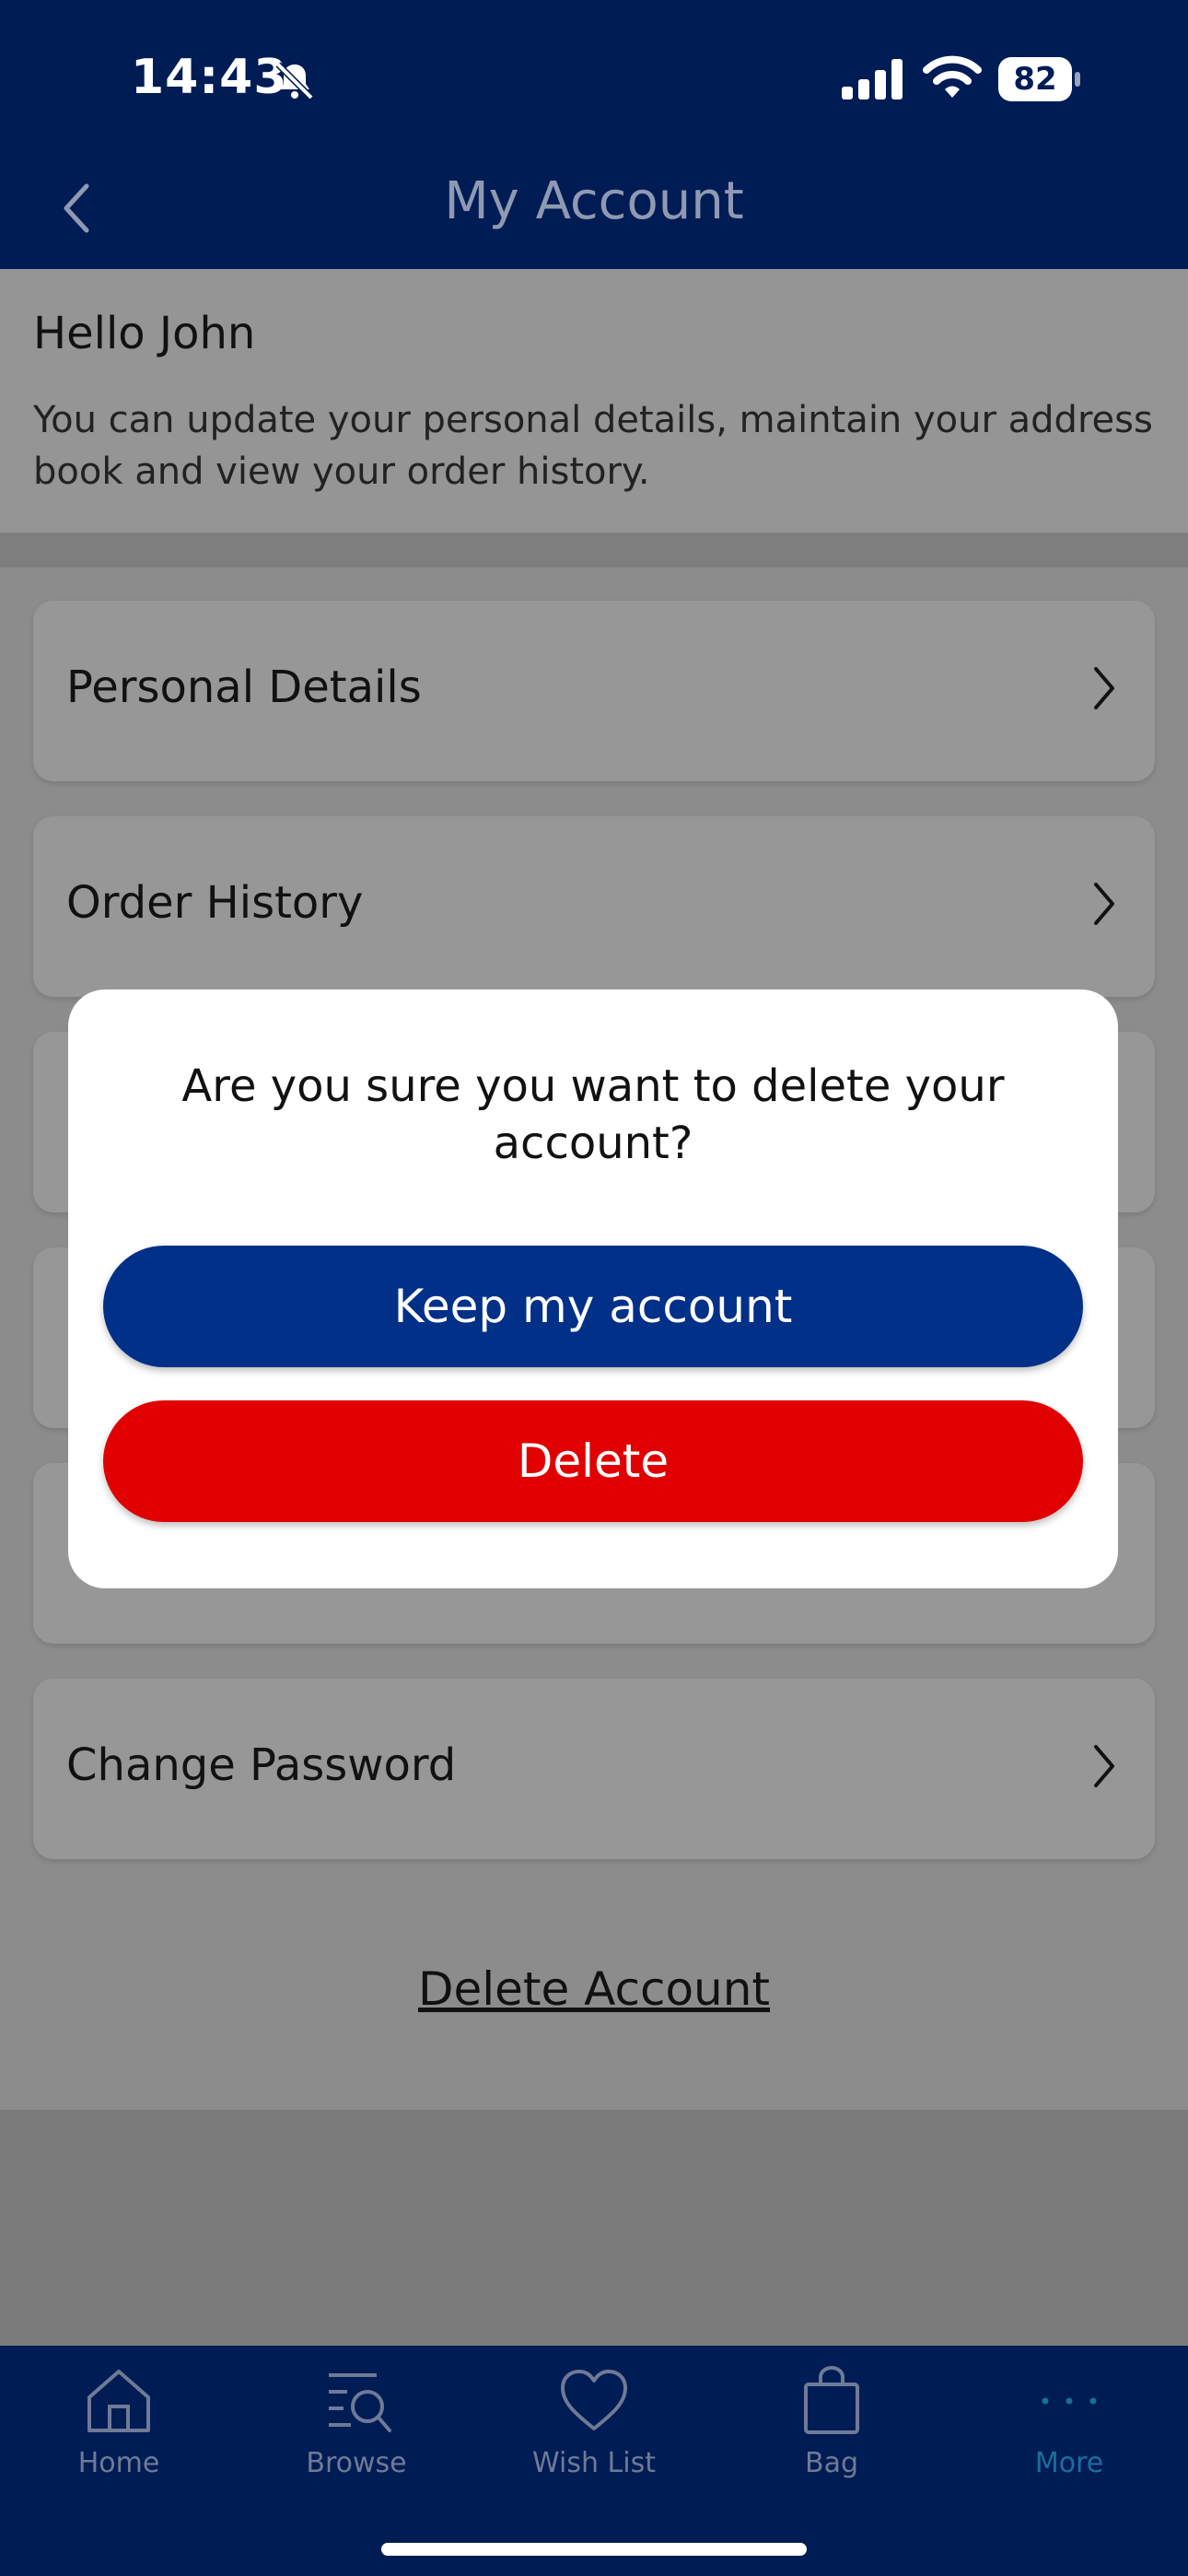 This screenshot has width=1188, height=2576. Describe the element at coordinates (594, 2433) in the screenshot. I see `tab-wish-list: Wish List` at that location.